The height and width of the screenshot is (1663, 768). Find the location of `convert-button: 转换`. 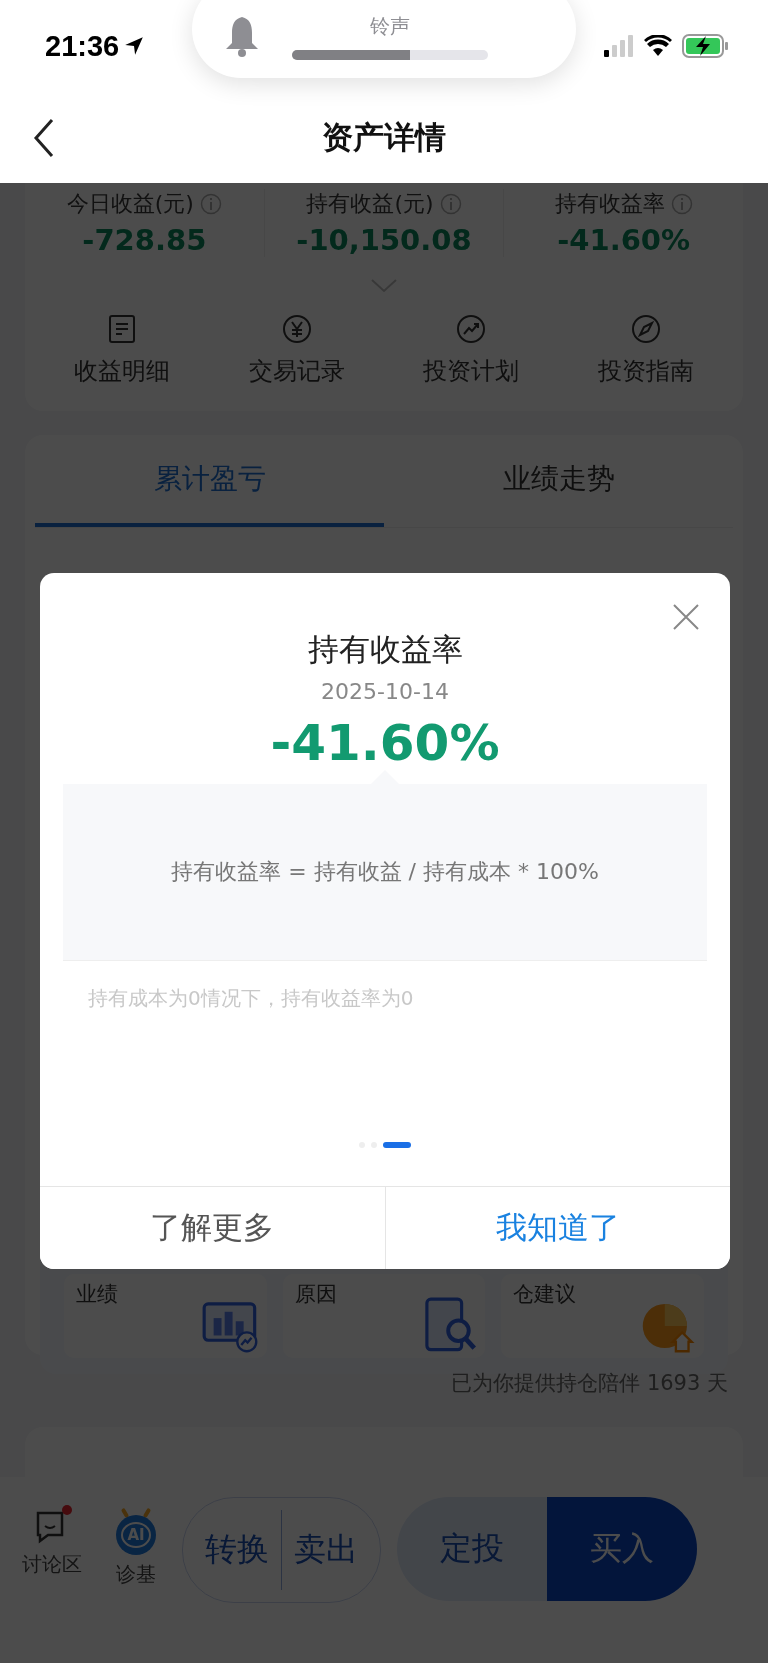

convert-button: 转换 is located at coordinates (237, 1550).